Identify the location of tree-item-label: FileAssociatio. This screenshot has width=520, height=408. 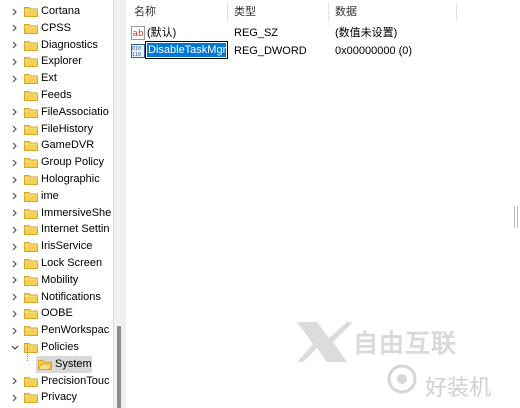
(75, 111).